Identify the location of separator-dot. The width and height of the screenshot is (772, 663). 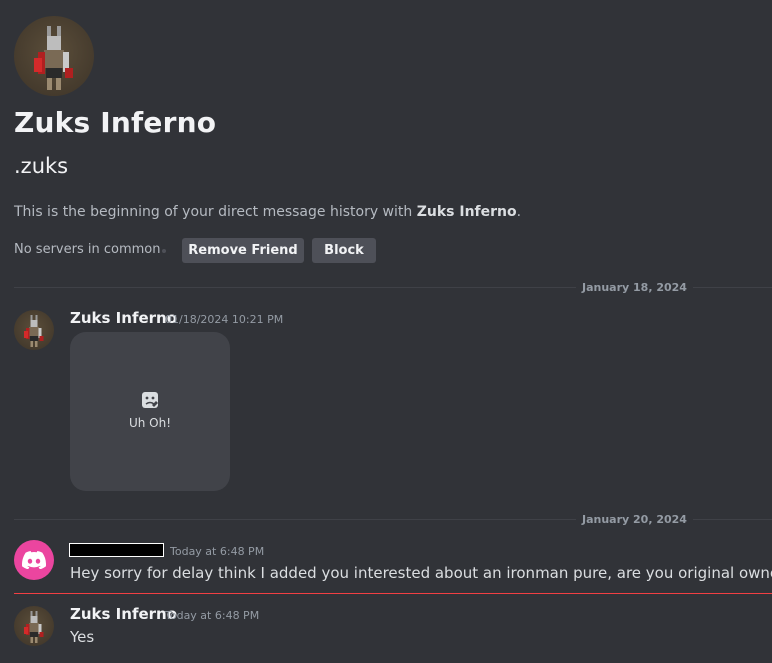
(164, 251).